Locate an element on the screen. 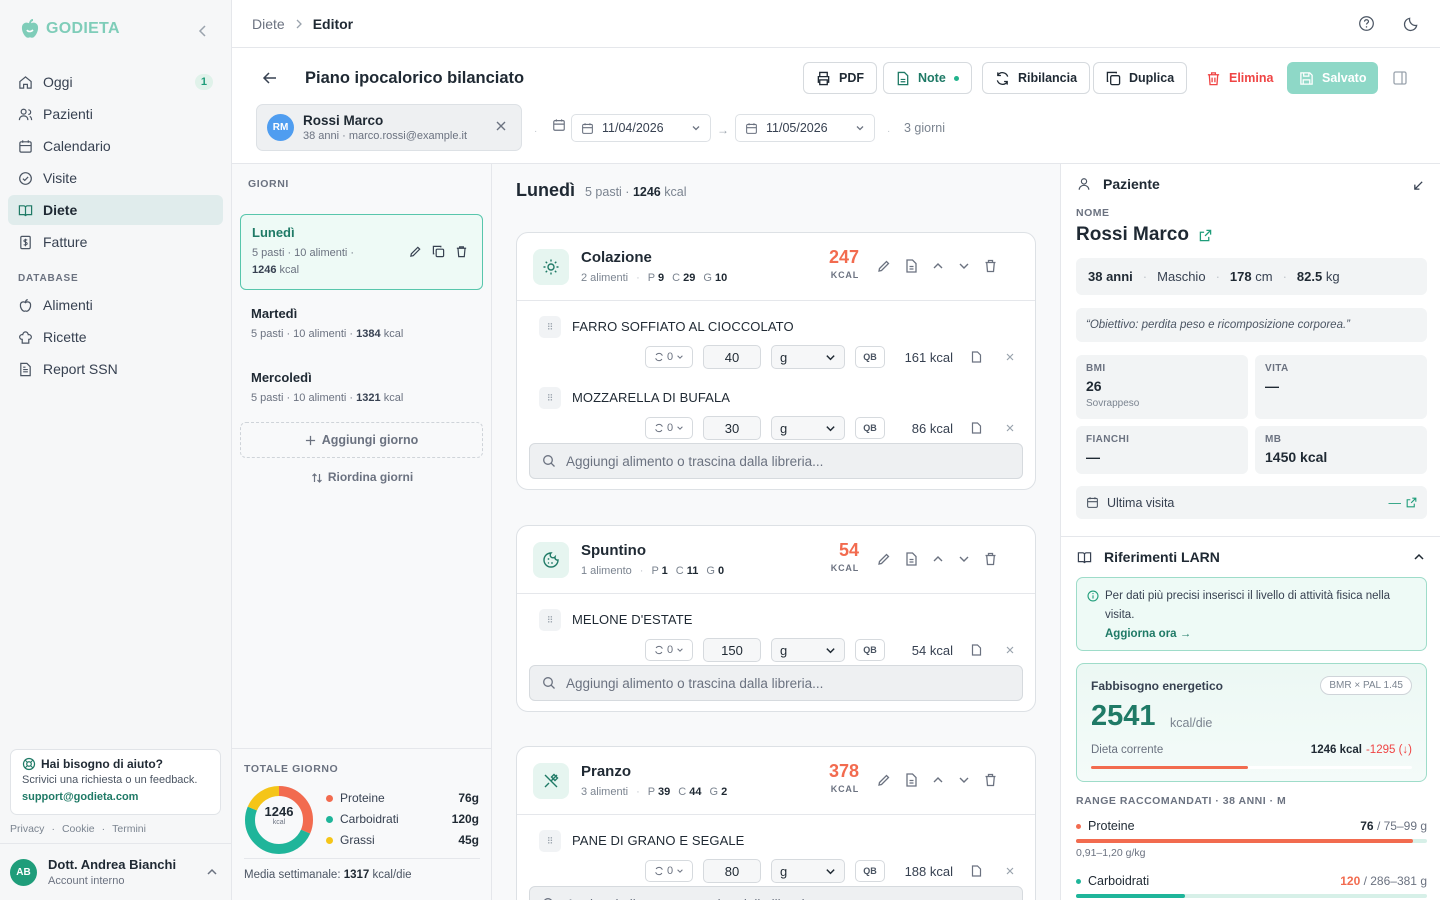  reorder-days-button: Riordina giorni is located at coordinates (362, 477).